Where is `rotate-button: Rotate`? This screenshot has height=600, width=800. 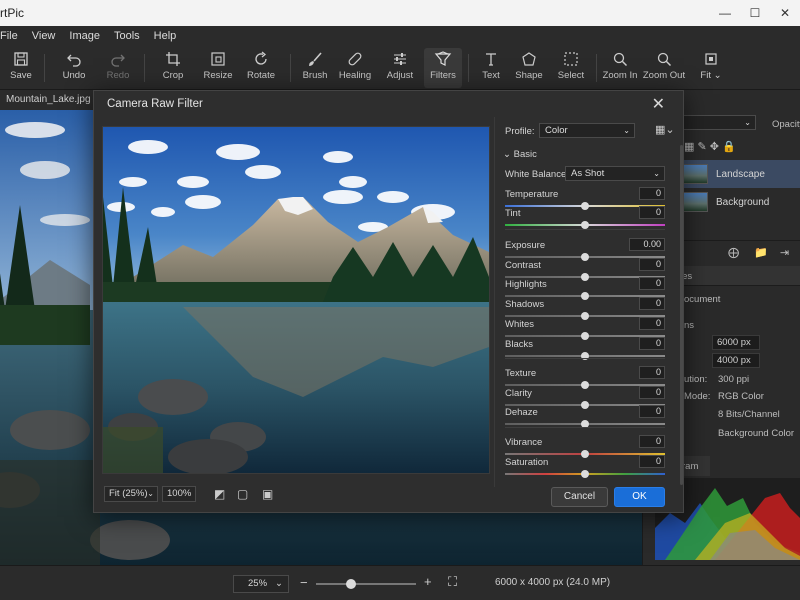
rotate-button: Rotate is located at coordinates (261, 68).